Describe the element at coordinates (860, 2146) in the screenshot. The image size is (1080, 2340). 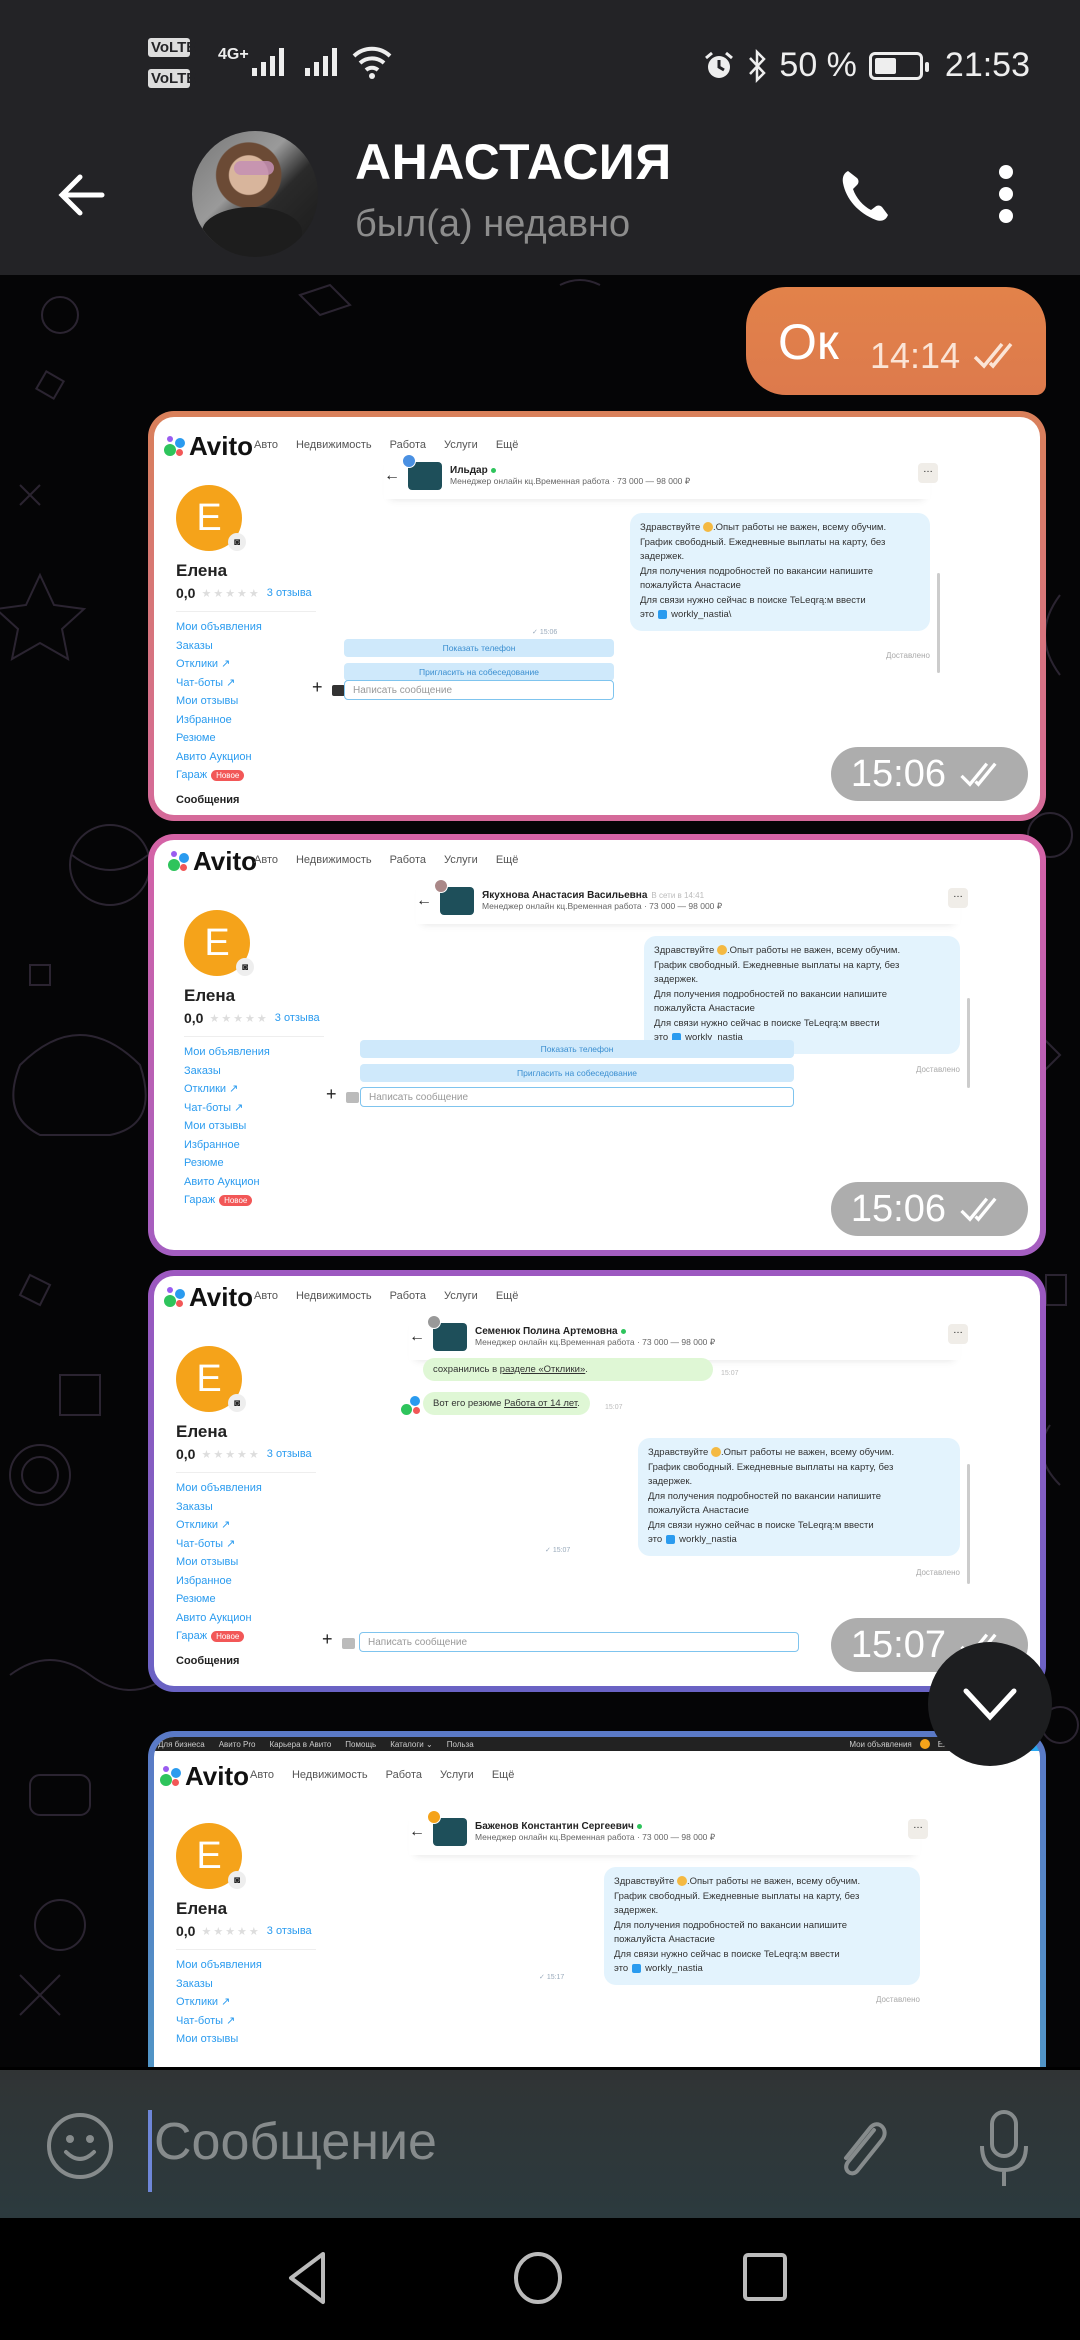
I see `paperclip-icon` at that location.